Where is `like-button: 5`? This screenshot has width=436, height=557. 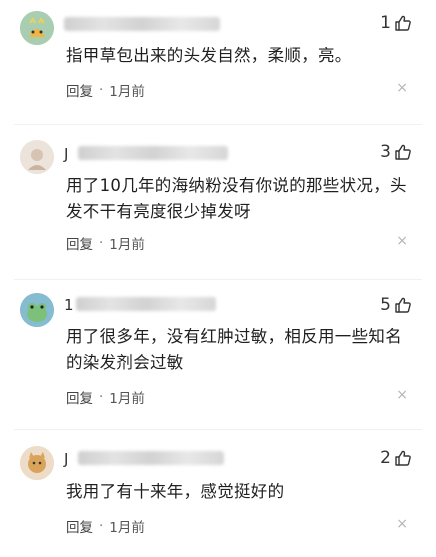
like-button: 5 is located at coordinates (396, 305).